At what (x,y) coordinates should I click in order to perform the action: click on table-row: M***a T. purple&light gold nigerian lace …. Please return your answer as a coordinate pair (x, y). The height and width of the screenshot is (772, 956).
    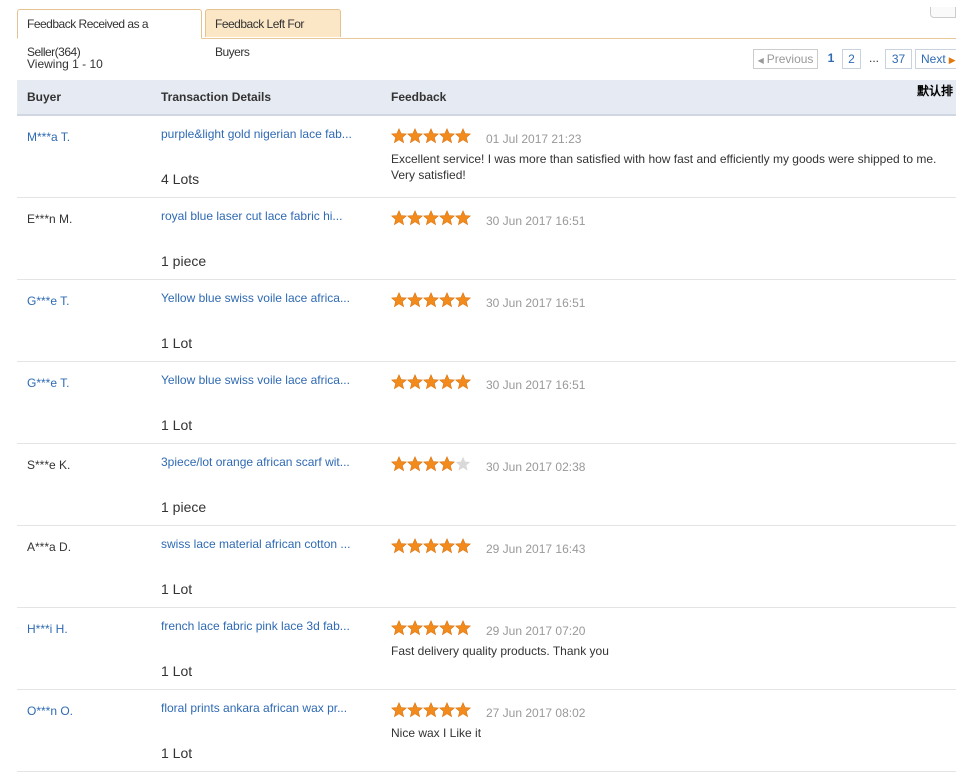
    Looking at the image, I should click on (486, 157).